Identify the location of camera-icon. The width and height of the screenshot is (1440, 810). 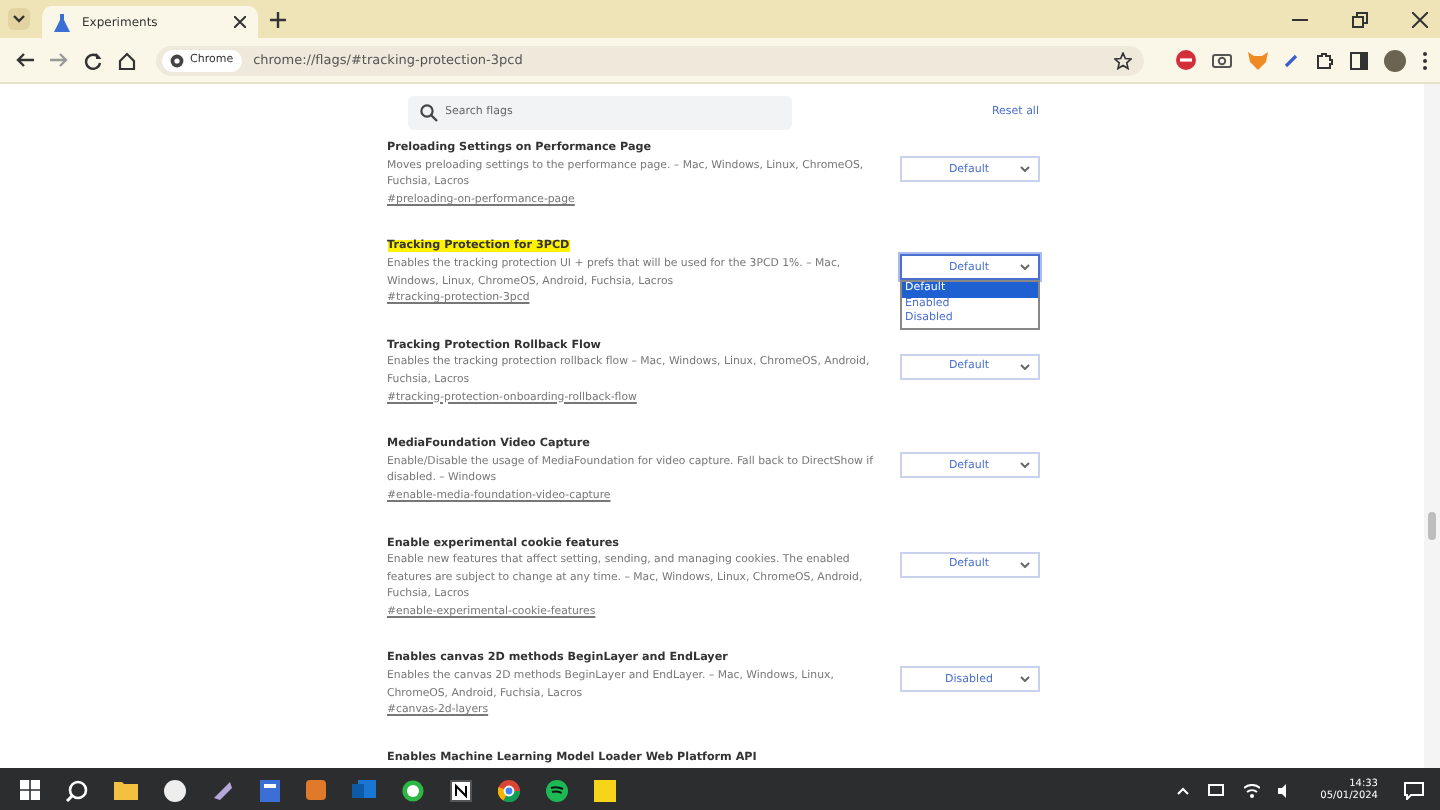
(1222, 60).